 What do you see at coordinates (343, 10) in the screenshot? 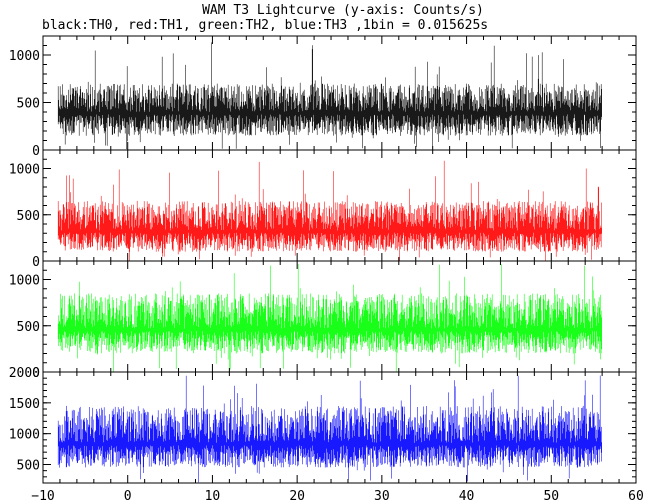
I see `figure-title: WAM T3 Lightcurve (y-axis: Counts/s)` at bounding box center [343, 10].